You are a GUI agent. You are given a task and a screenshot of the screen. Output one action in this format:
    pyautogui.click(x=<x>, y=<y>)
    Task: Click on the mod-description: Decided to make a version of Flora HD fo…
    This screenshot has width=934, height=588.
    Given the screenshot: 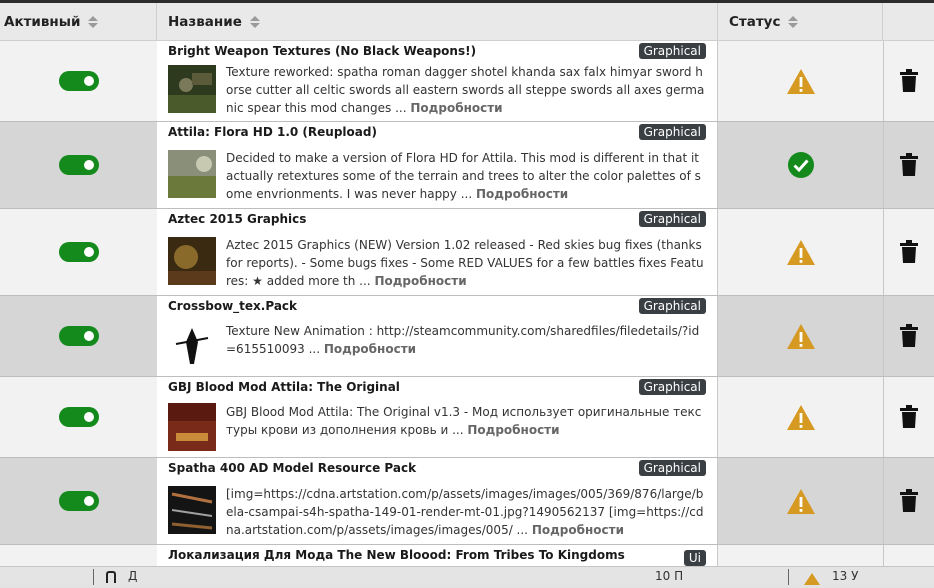 What is the action you would take?
    pyautogui.click(x=463, y=176)
    